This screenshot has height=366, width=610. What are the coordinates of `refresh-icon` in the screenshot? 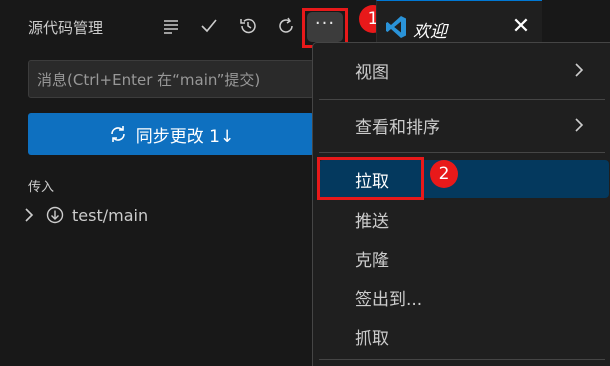 It's located at (286, 26).